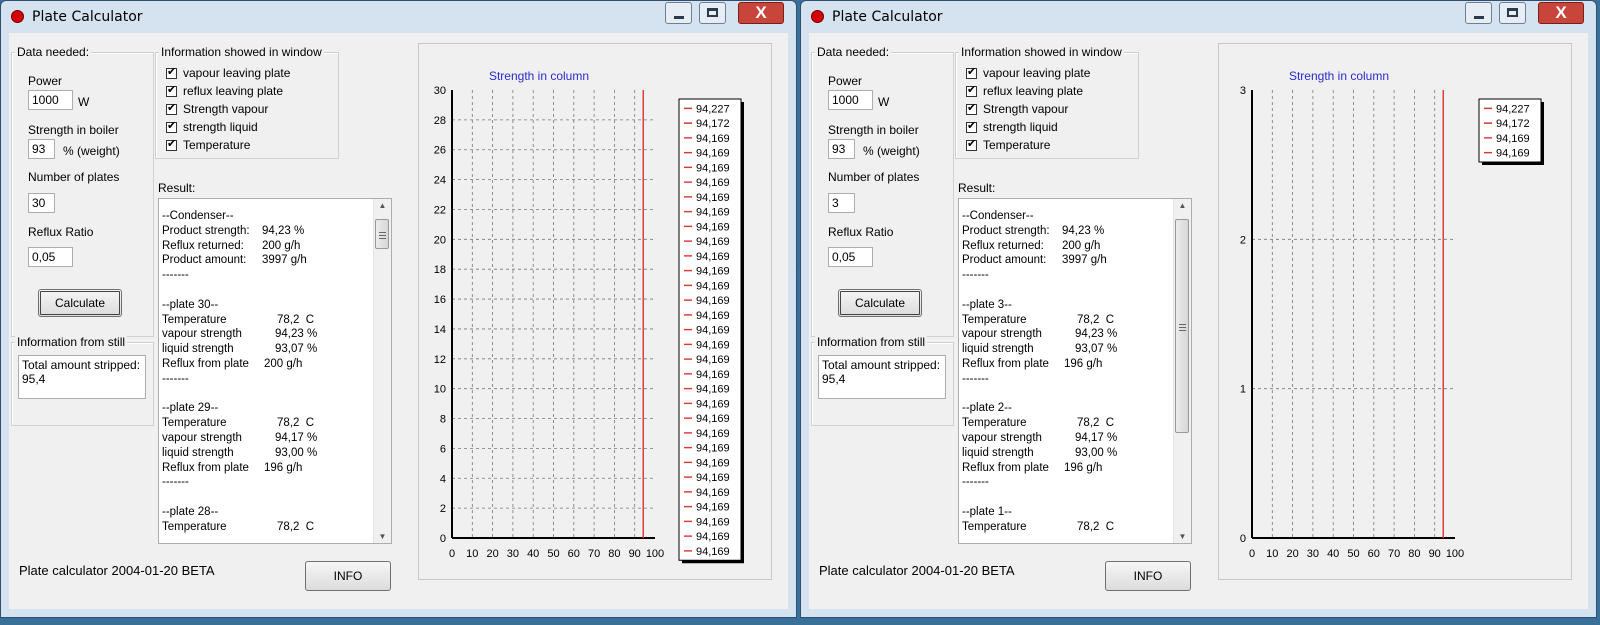 The height and width of the screenshot is (625, 1600). I want to click on result-line: --plate 28--, so click(266, 512).